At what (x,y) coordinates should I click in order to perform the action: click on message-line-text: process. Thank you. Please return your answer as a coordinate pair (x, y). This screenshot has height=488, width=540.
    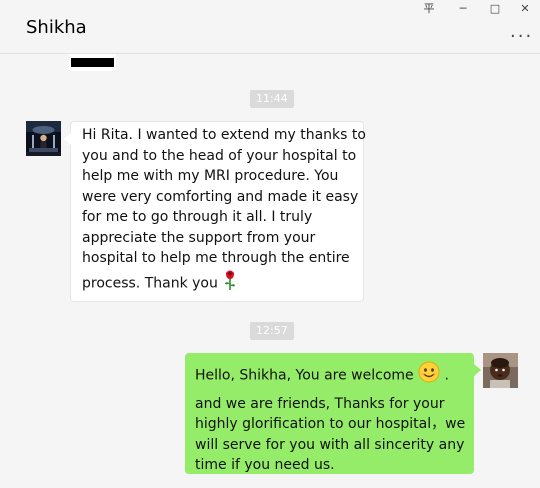
    Looking at the image, I should click on (150, 282).